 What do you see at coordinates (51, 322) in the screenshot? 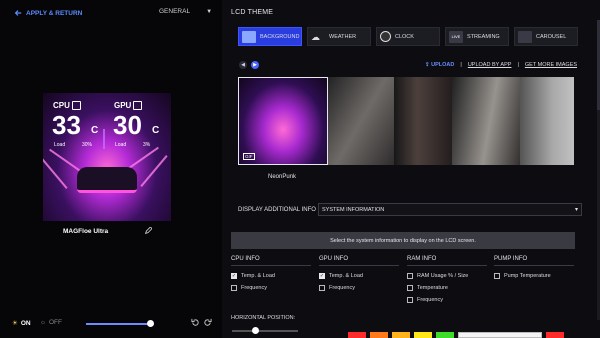
I see `power-off-toggle: ☼ OFF` at bounding box center [51, 322].